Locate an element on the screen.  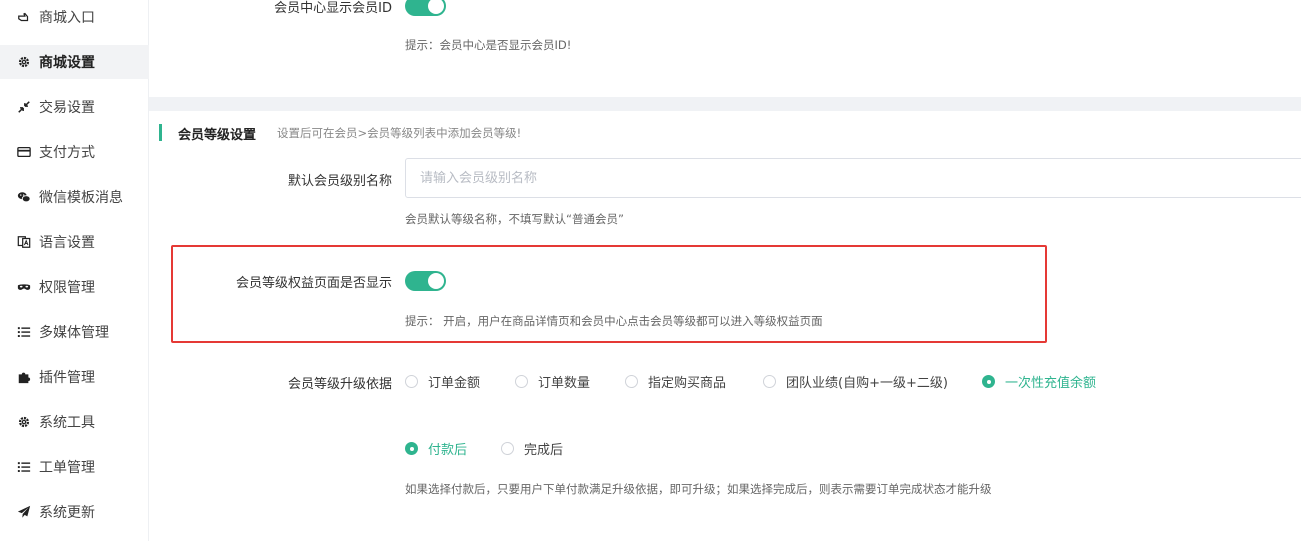
compress-arrows-icon is located at coordinates (24, 107).